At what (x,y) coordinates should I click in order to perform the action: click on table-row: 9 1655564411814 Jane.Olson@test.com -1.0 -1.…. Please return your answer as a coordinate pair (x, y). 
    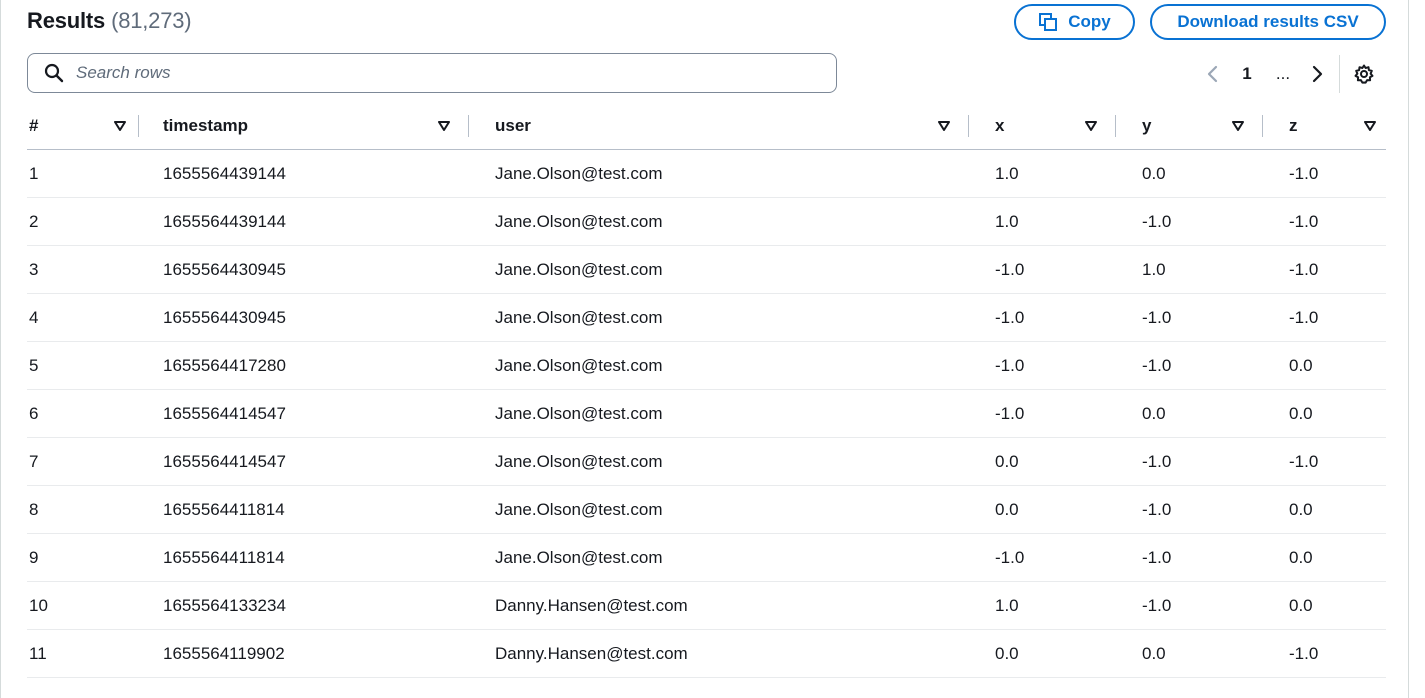
    Looking at the image, I should click on (706, 557).